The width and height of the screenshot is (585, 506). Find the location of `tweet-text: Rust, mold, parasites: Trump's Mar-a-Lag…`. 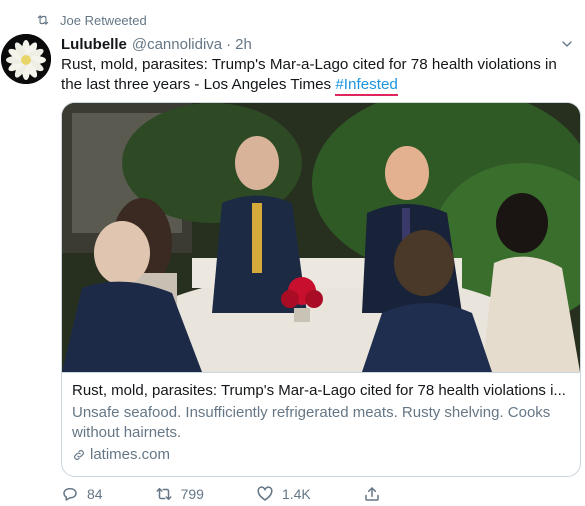

tweet-text: Rust, mold, parasites: Trump's Mar-a-Lag… is located at coordinates (321, 75).